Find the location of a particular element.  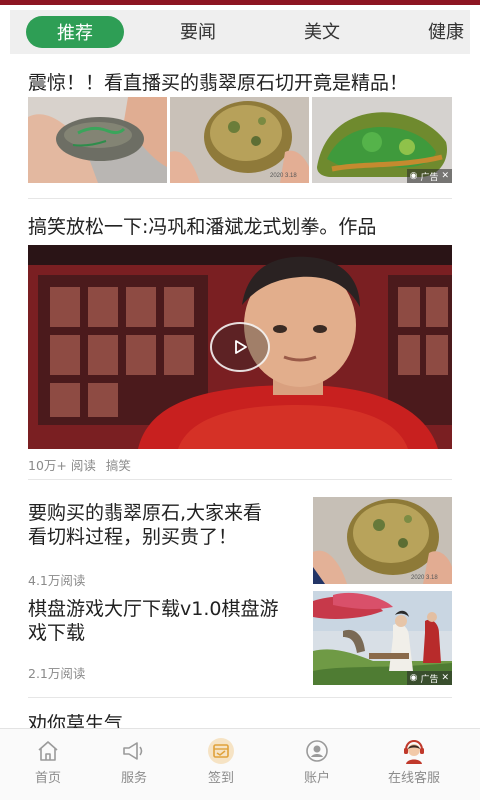

tab-recommend: 推荐 is located at coordinates (75, 32).